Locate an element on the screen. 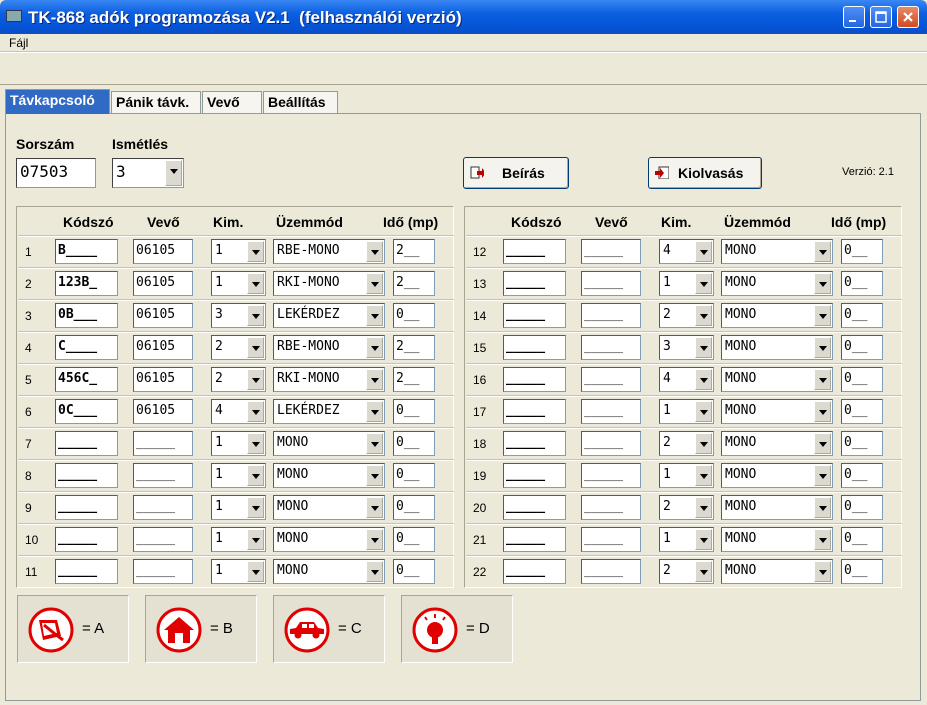 The image size is (927, 705). uzemmod-select: RKI-MONO is located at coordinates (329, 283).